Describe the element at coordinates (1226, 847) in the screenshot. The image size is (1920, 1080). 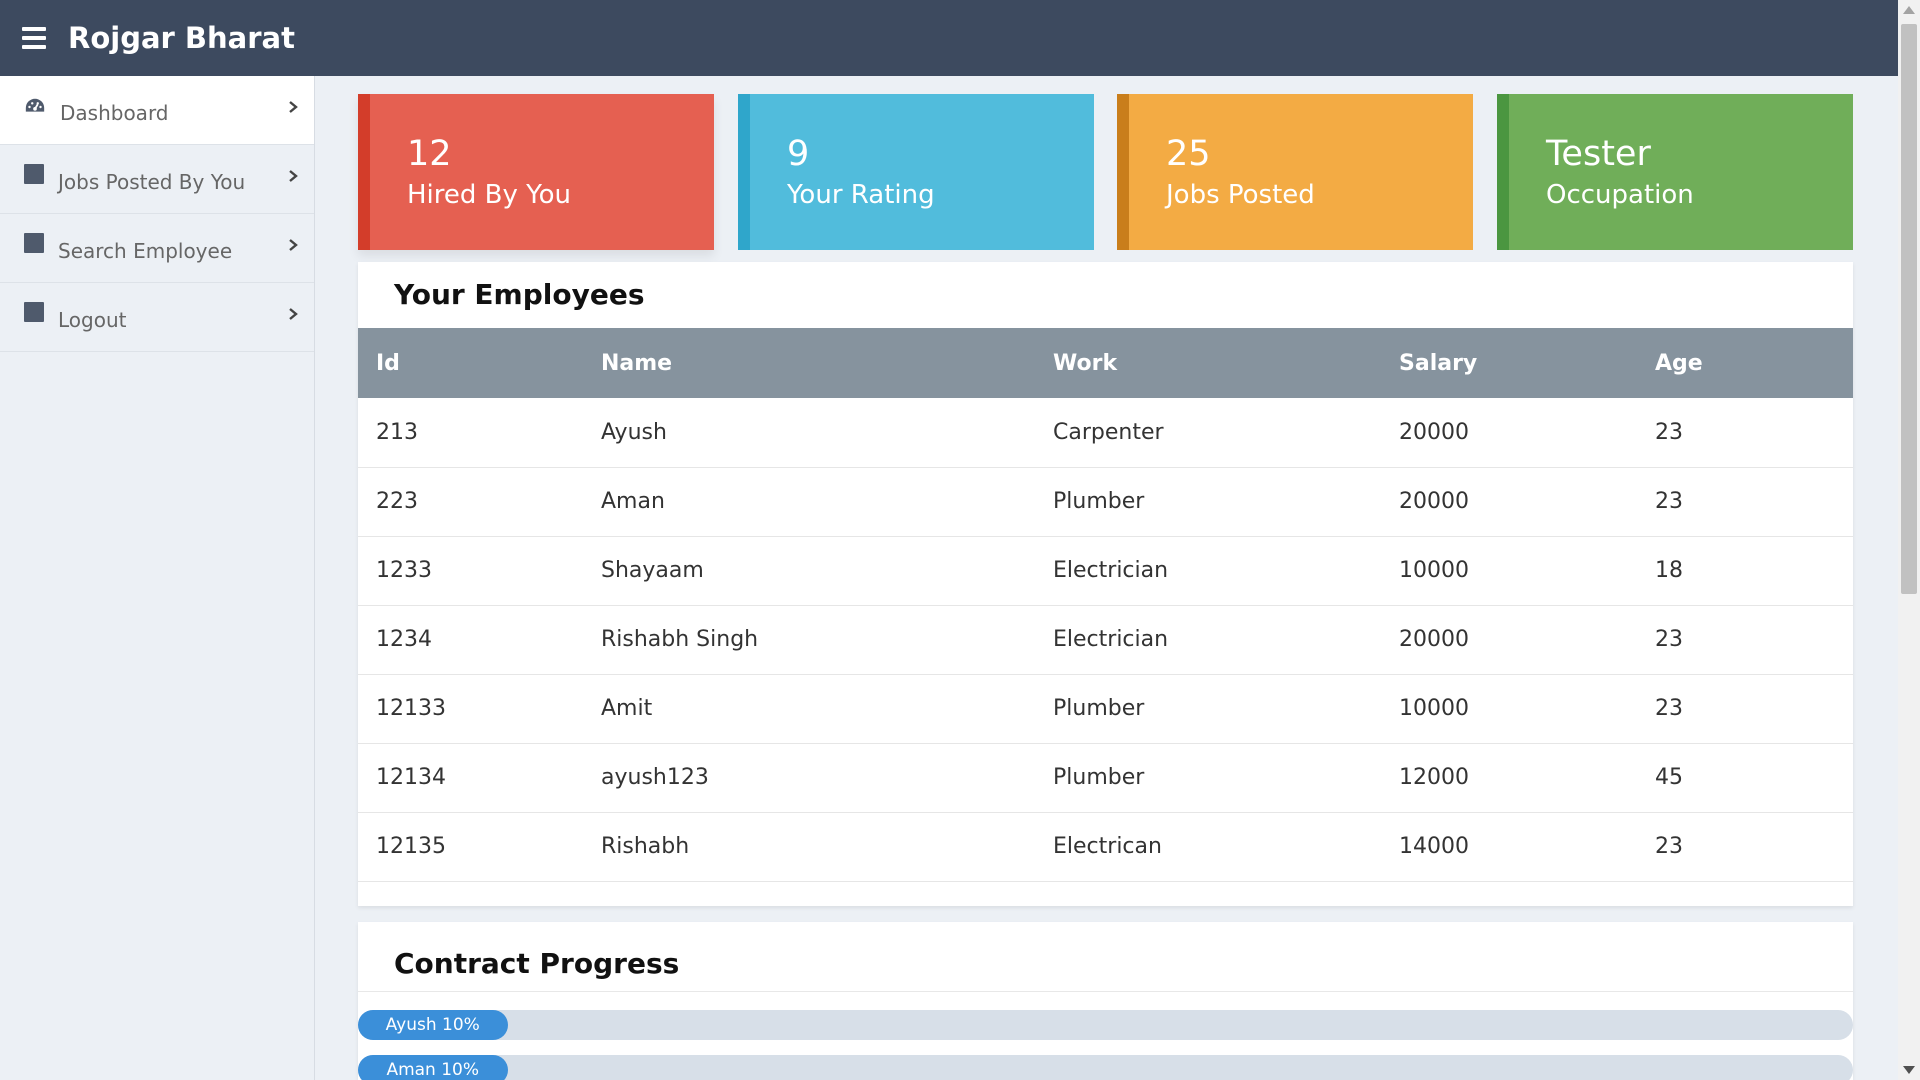
I see `cell-work: Electrican` at that location.